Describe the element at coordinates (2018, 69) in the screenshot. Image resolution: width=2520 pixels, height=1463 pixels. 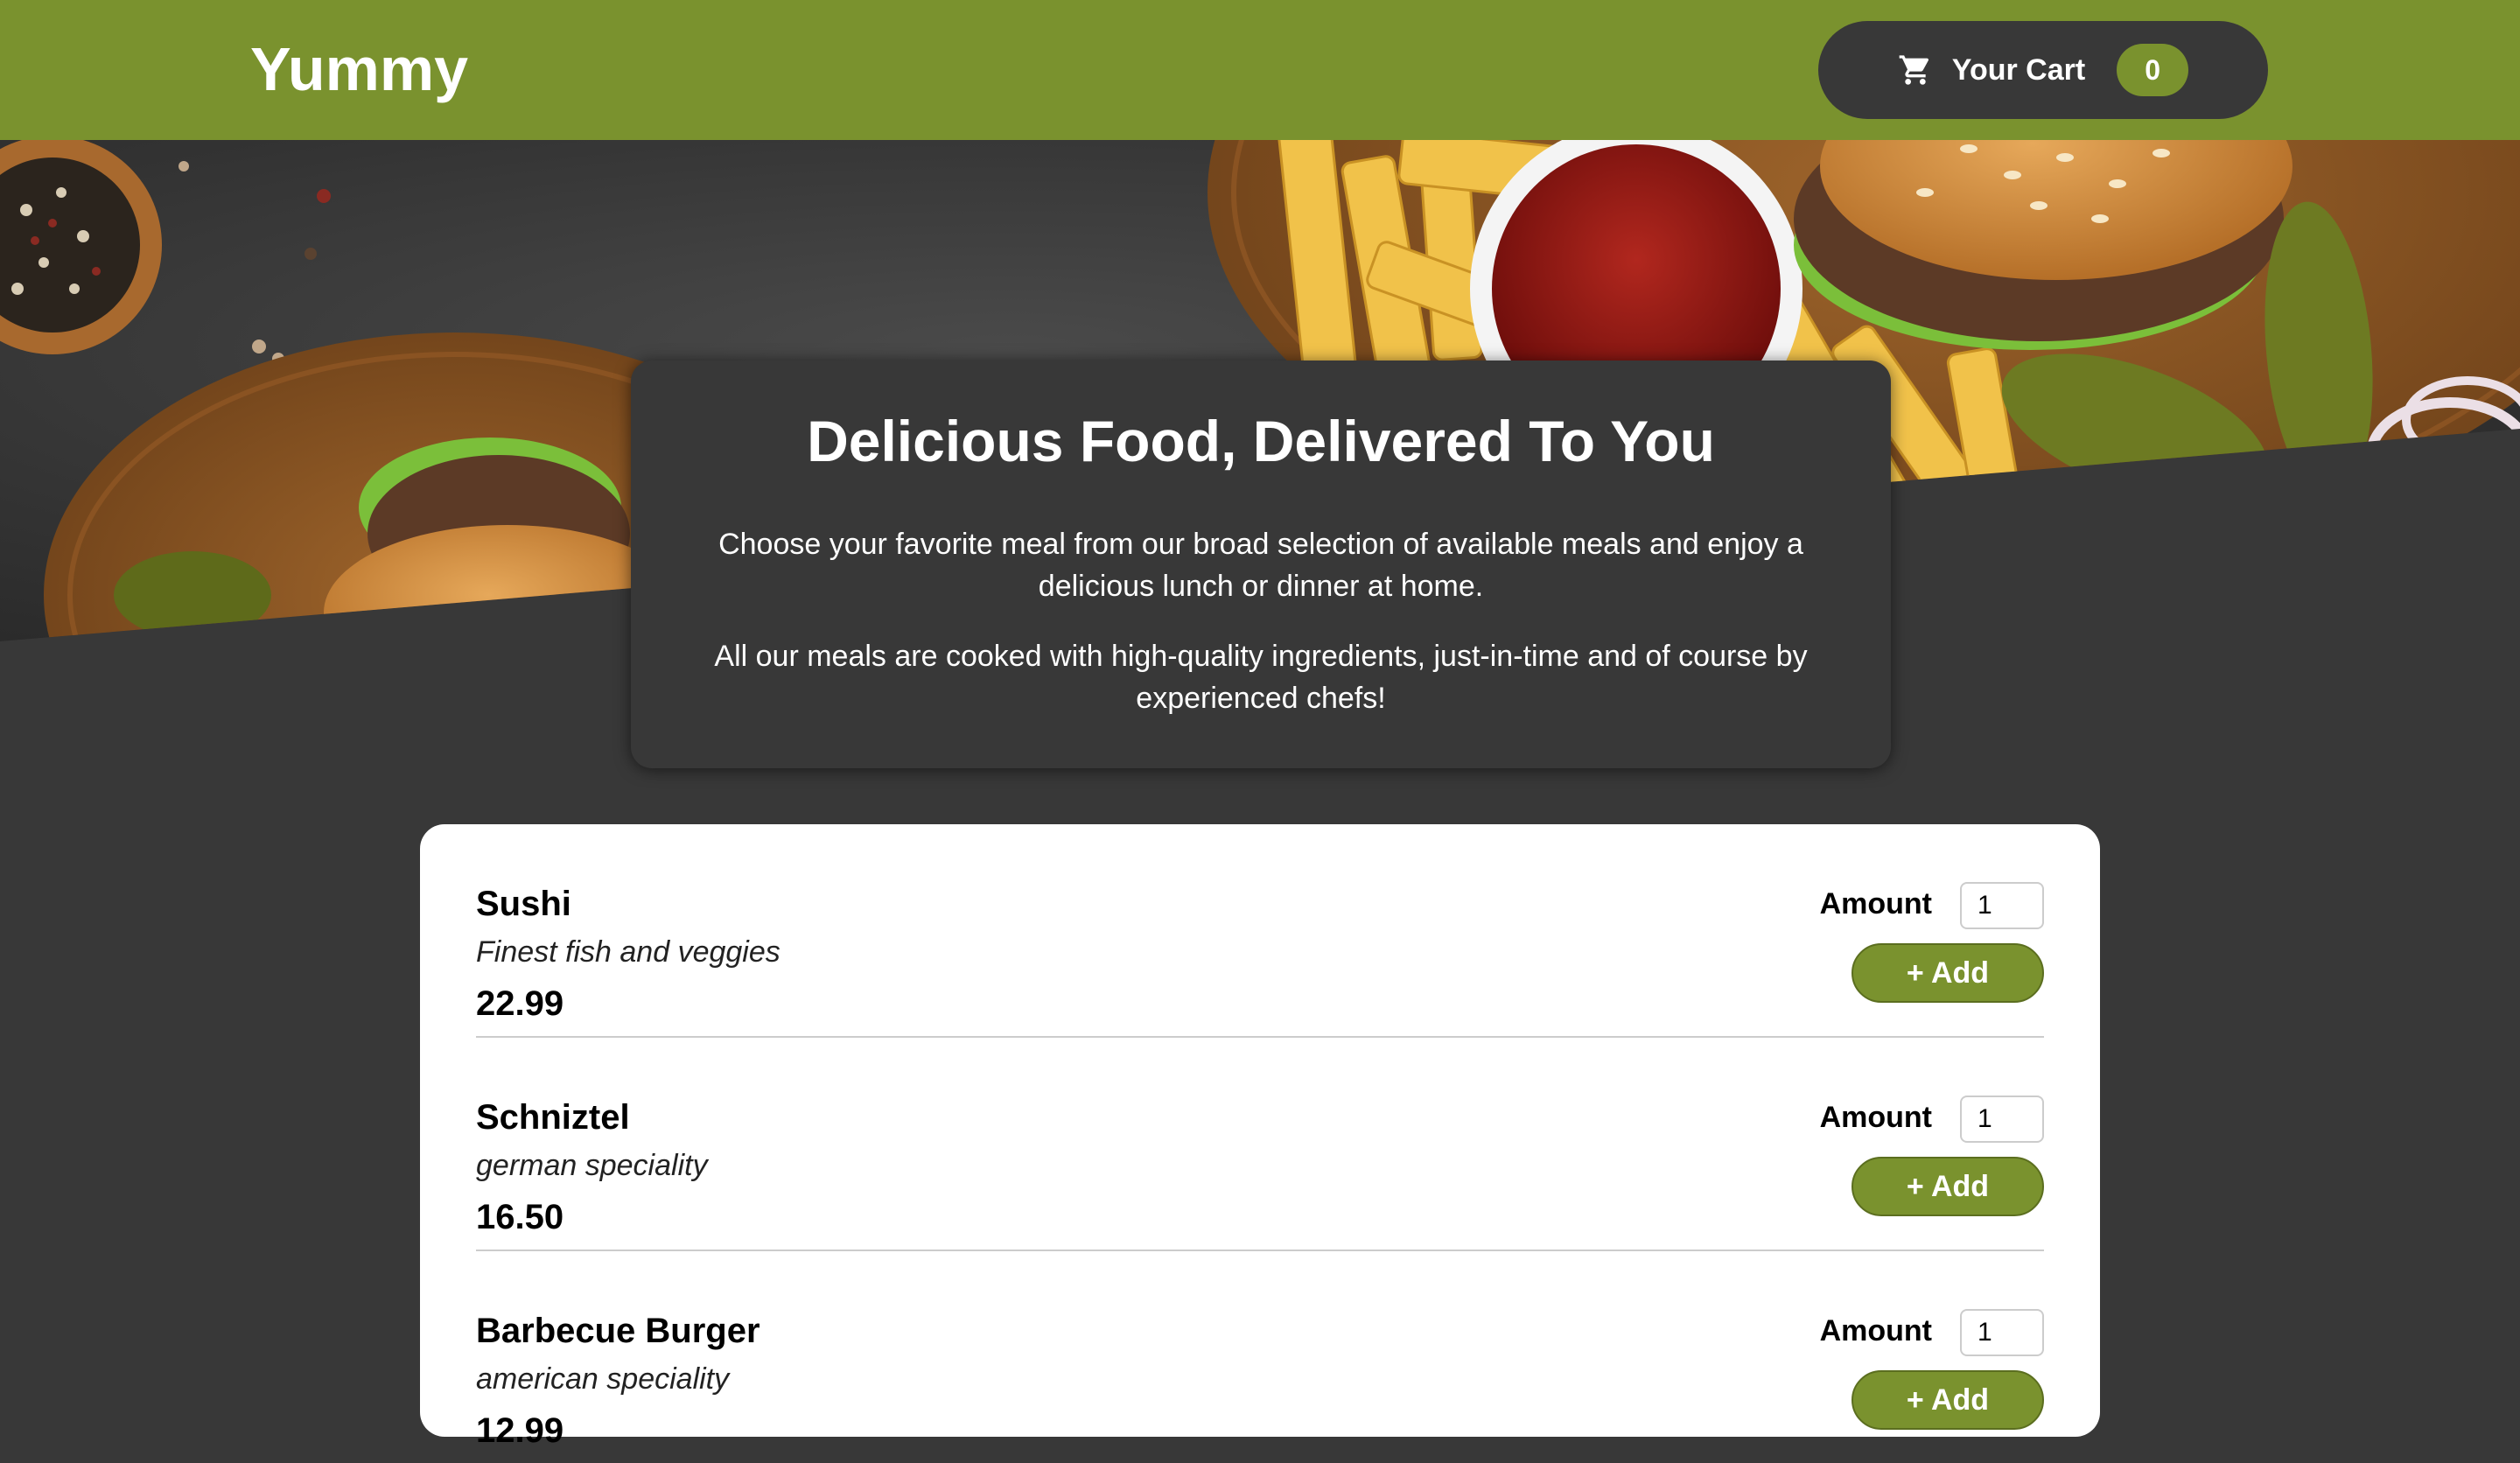
I see `cart-label: Your Cart` at that location.